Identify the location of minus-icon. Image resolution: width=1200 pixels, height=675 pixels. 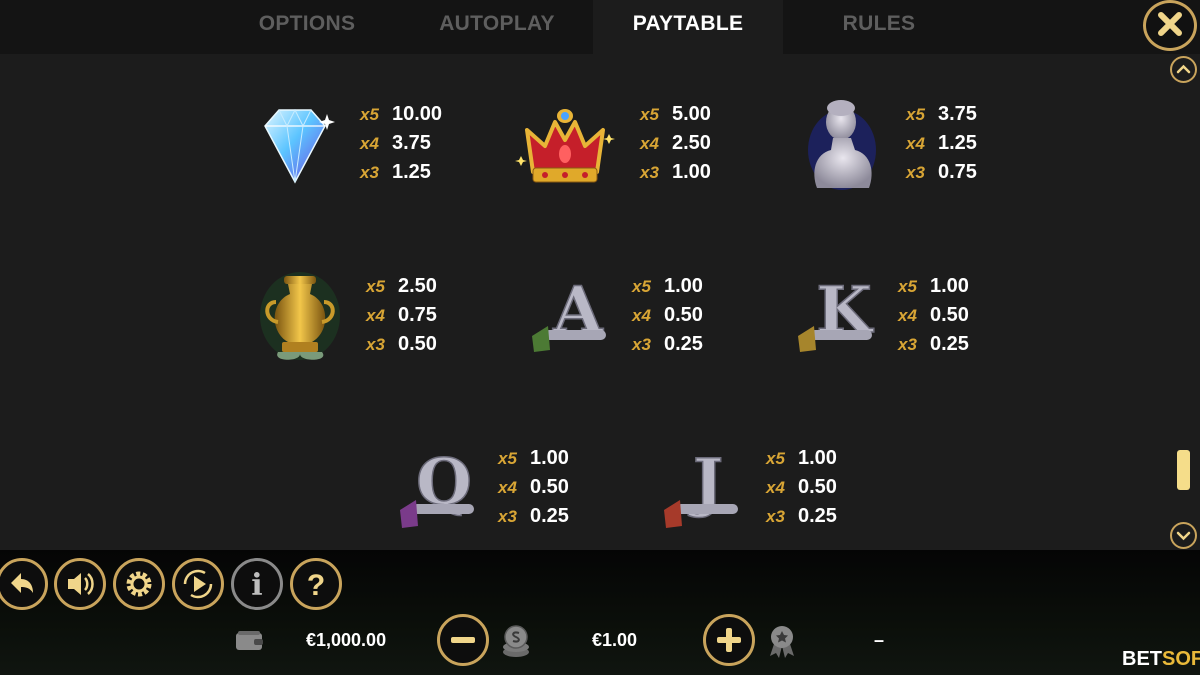
(463, 640).